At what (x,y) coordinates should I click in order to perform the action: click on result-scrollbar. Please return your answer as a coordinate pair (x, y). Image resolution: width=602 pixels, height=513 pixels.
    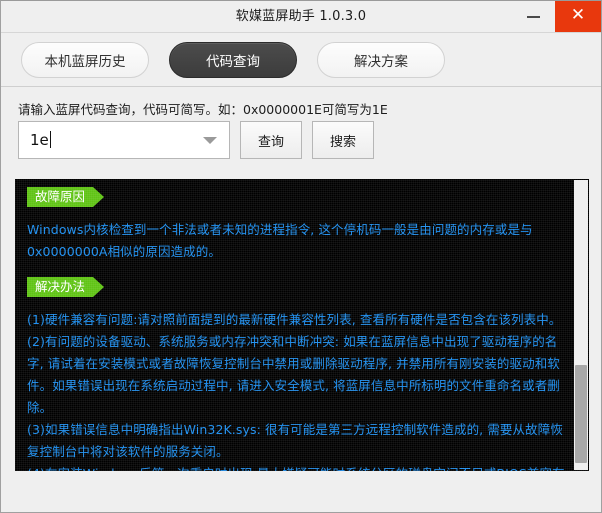
    Looking at the image, I should click on (581, 325).